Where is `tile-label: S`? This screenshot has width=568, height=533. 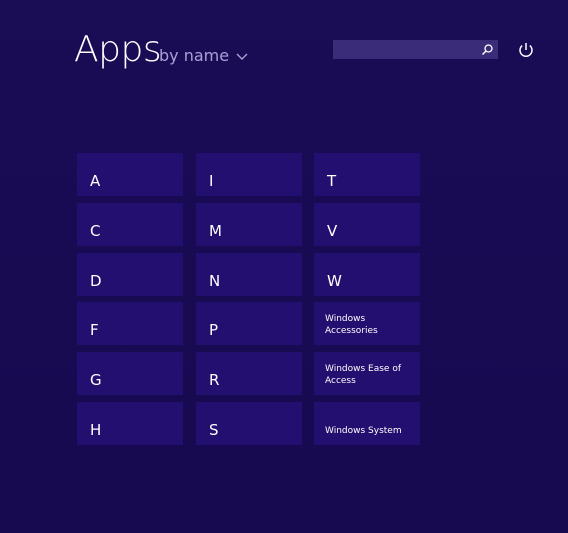 tile-label: S is located at coordinates (214, 430).